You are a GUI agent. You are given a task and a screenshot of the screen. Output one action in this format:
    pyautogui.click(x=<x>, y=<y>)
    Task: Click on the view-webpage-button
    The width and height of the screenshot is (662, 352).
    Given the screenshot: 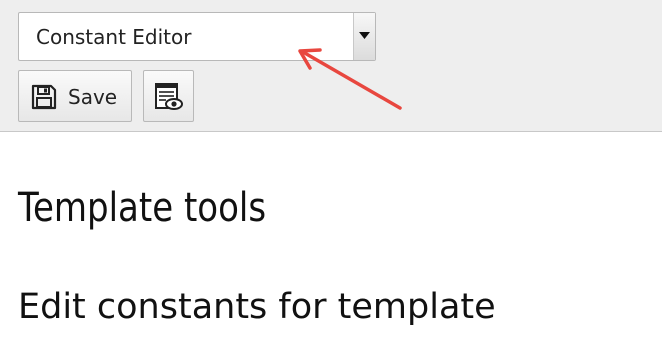 What is the action you would take?
    pyautogui.click(x=168, y=96)
    